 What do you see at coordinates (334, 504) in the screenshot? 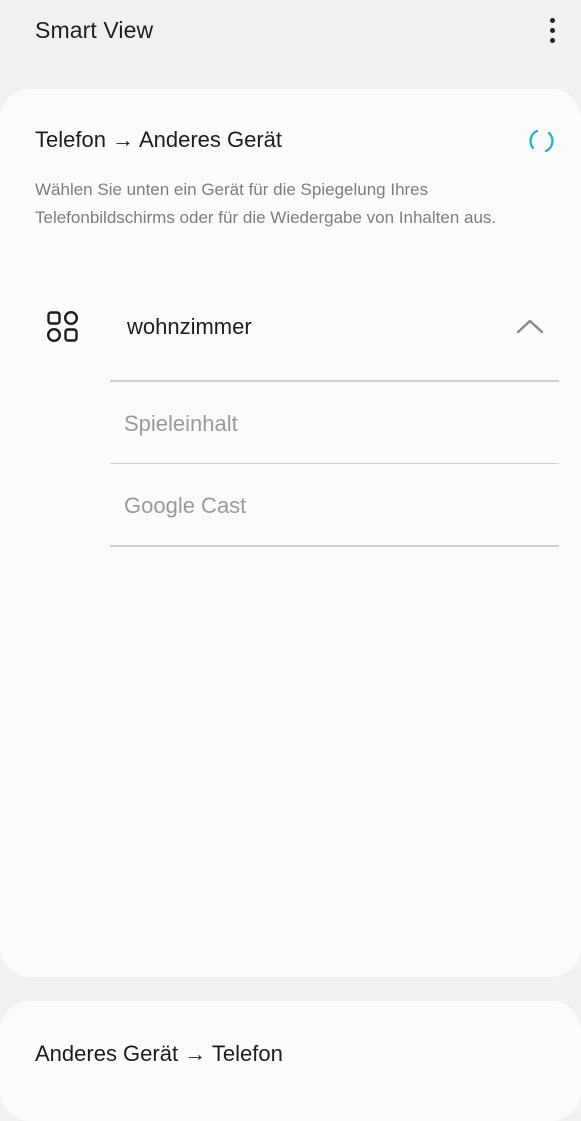
I see `option-item-google-cast: Google Cast` at bounding box center [334, 504].